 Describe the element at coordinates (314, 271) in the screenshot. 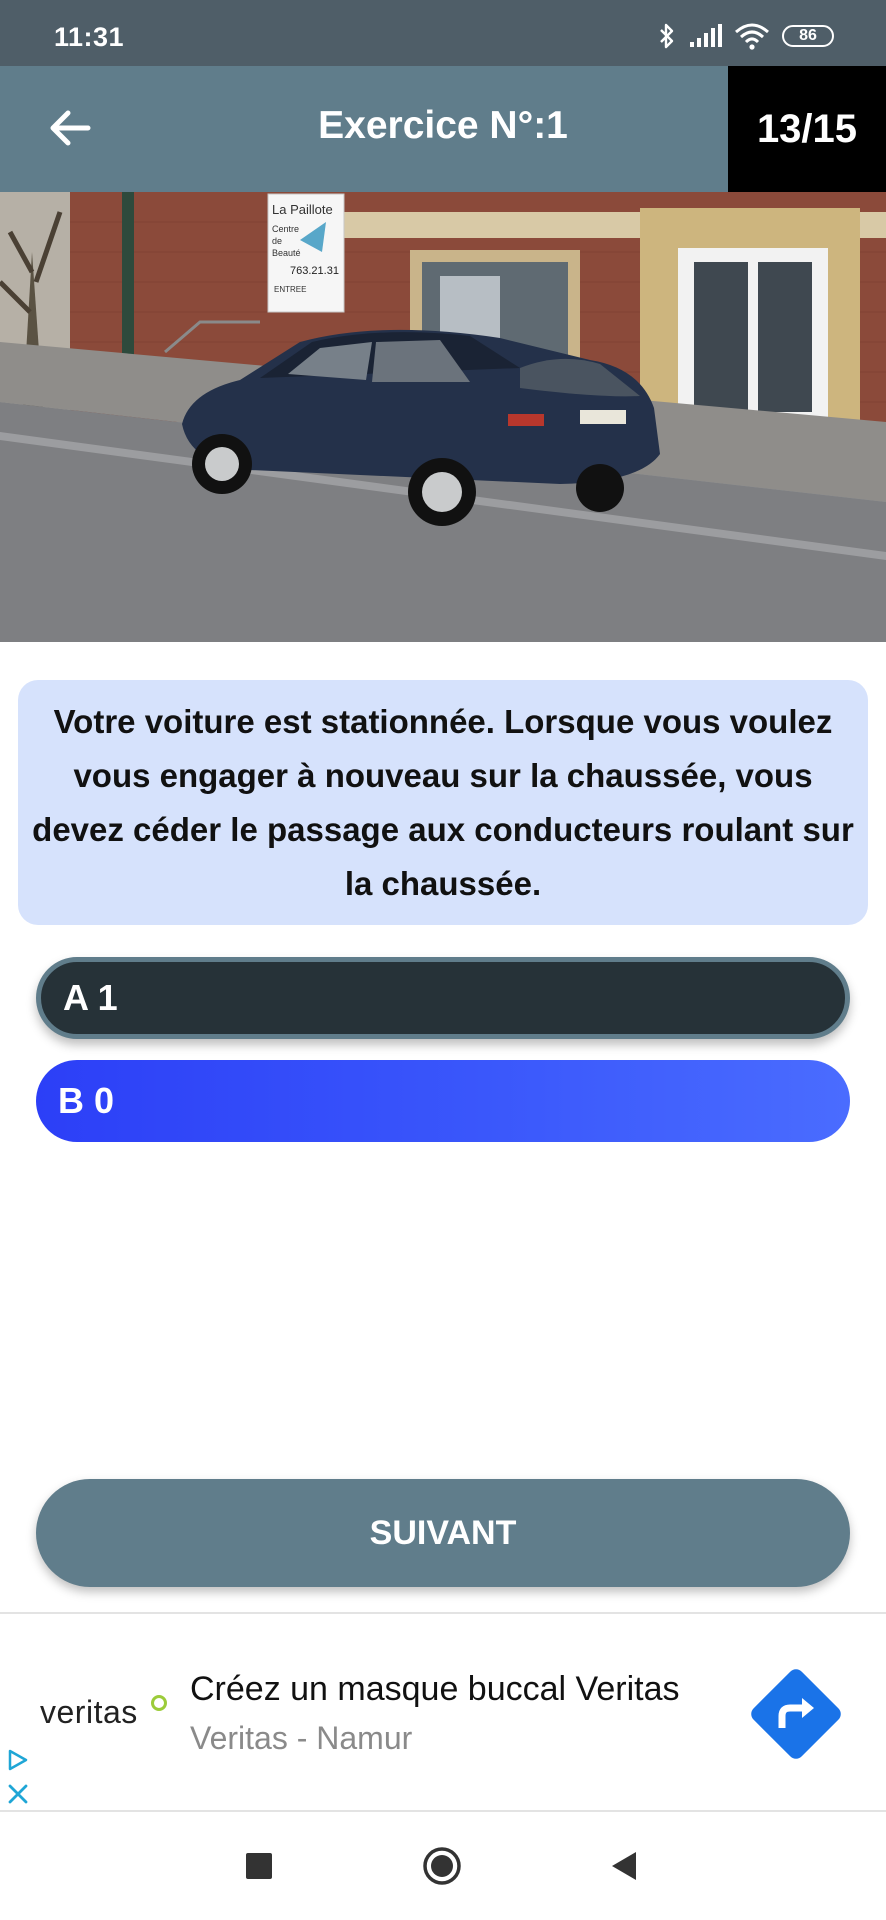

I see `sign-line: 763.21.31` at that location.